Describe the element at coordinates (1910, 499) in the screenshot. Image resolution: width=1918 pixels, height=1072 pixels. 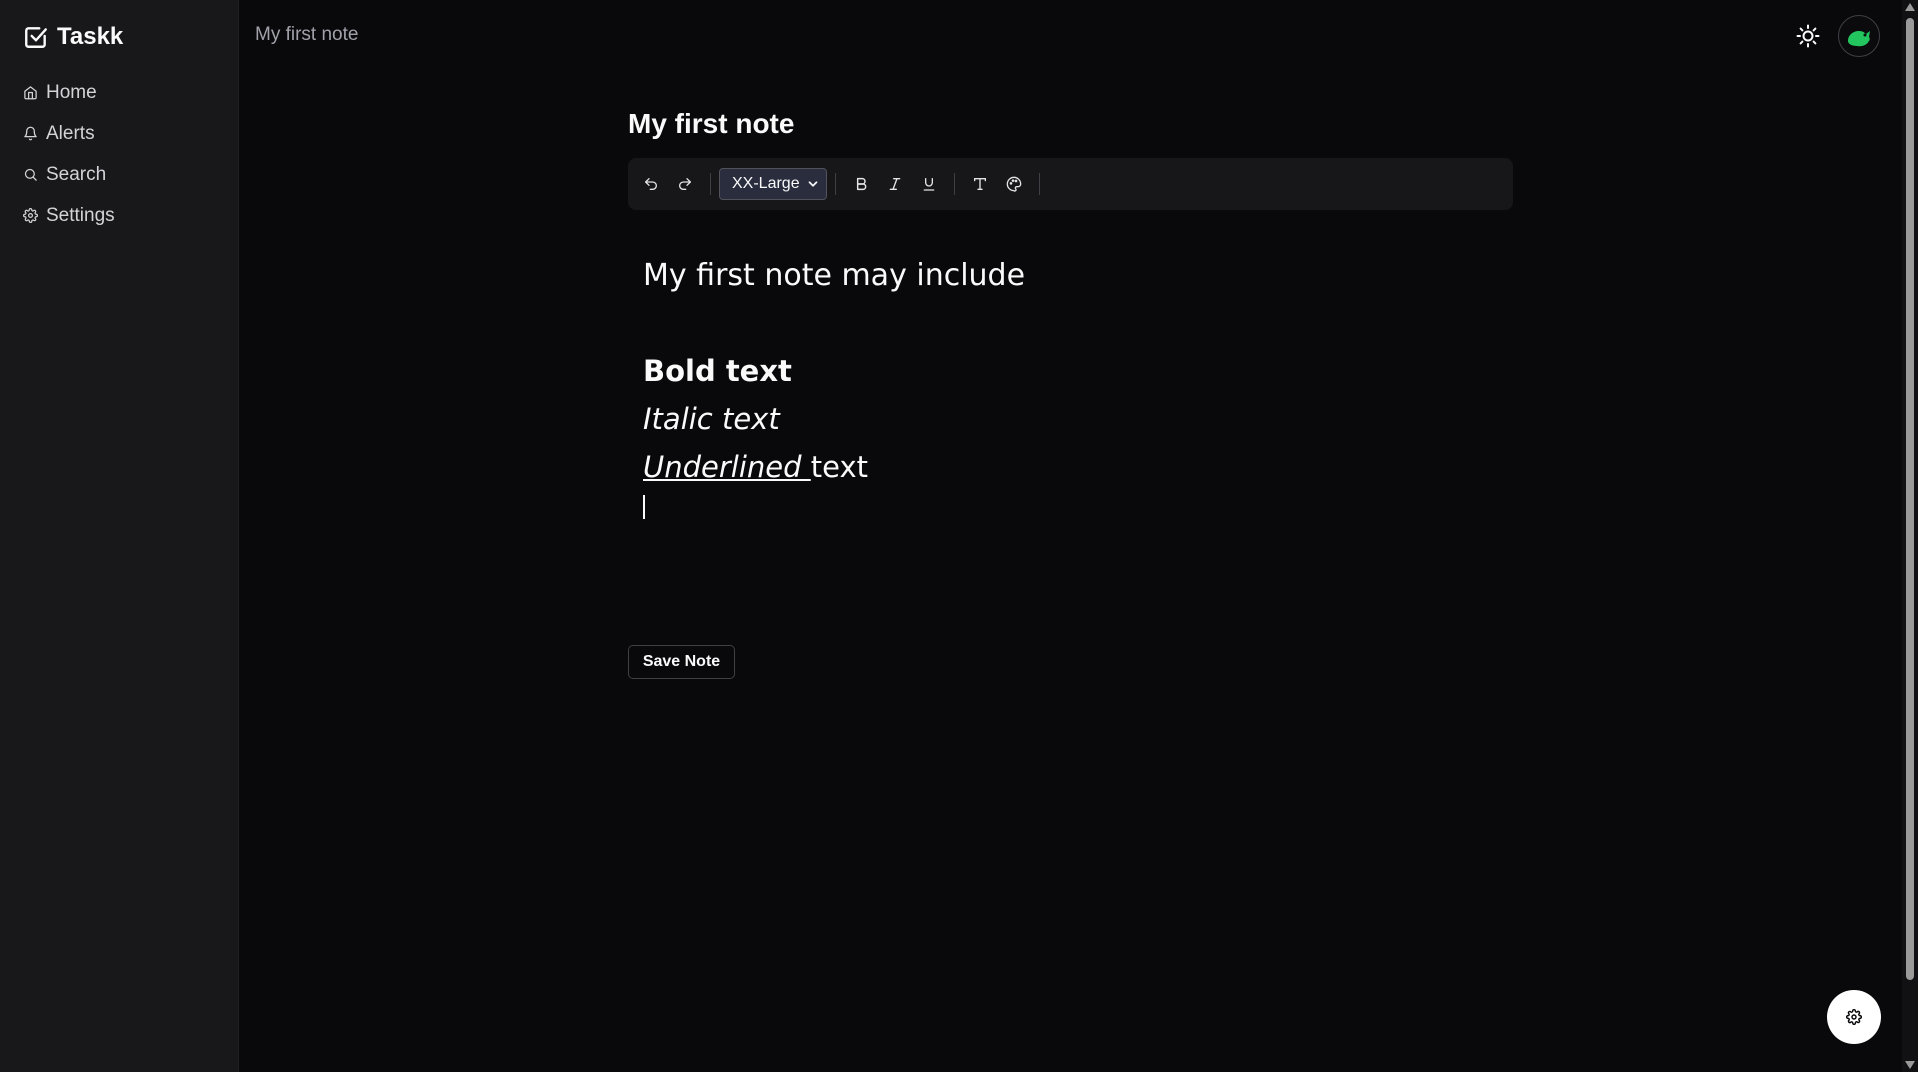
I see `scroll-thumb` at that location.